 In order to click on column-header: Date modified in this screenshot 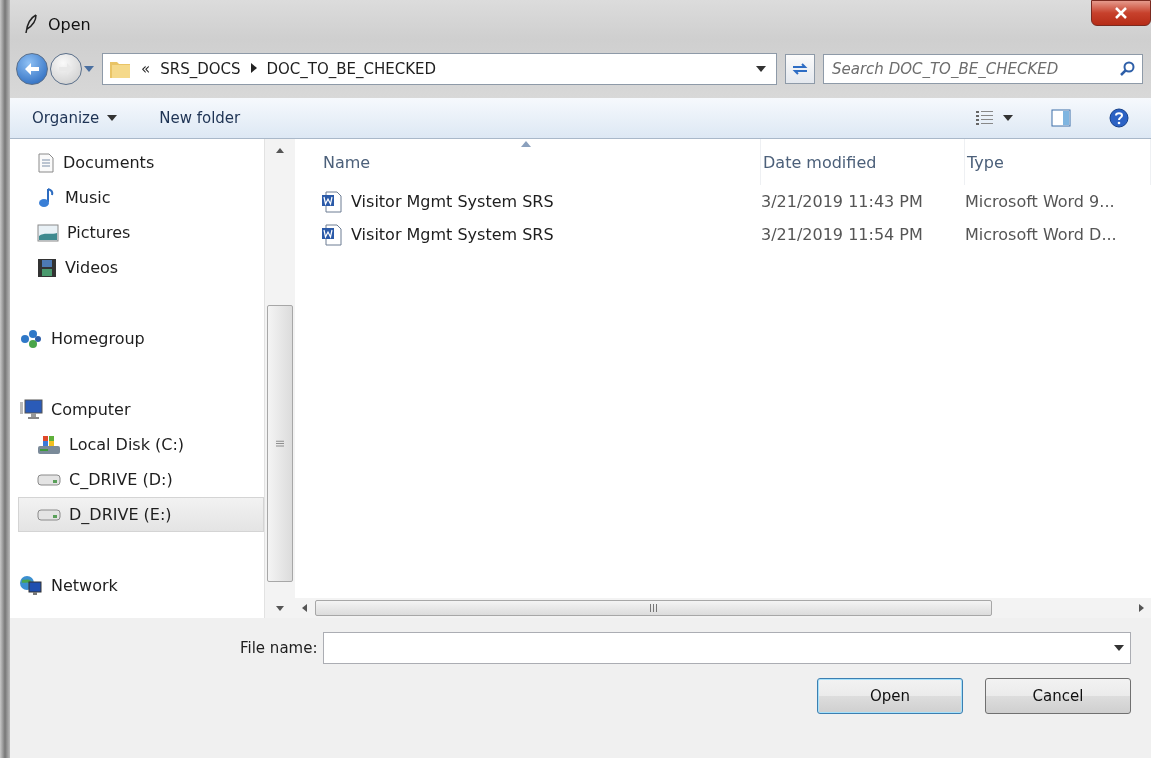, I will do `click(863, 162)`.